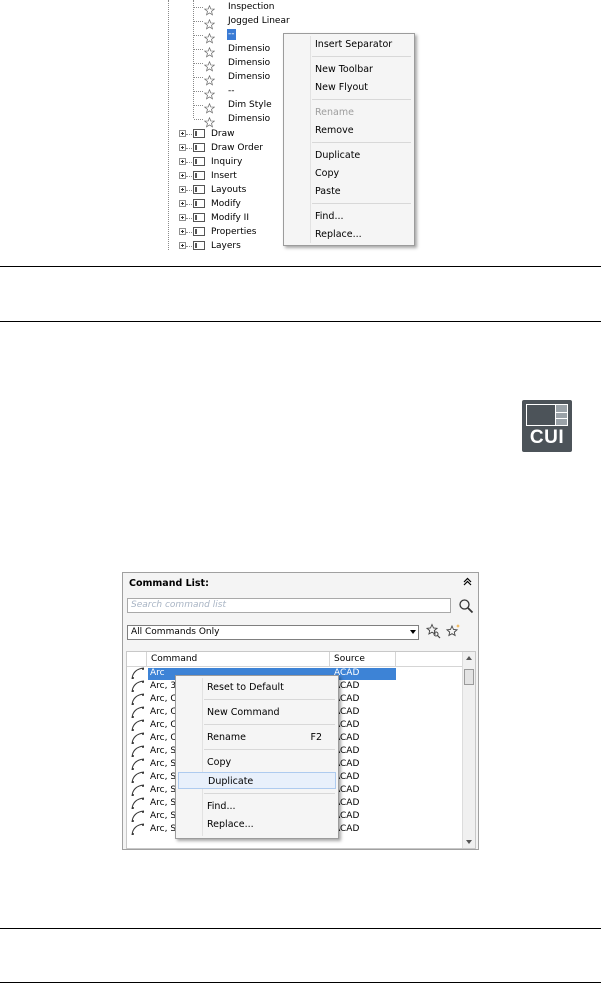  I want to click on menu-item-new-flyout: New Flyout, so click(349, 87).